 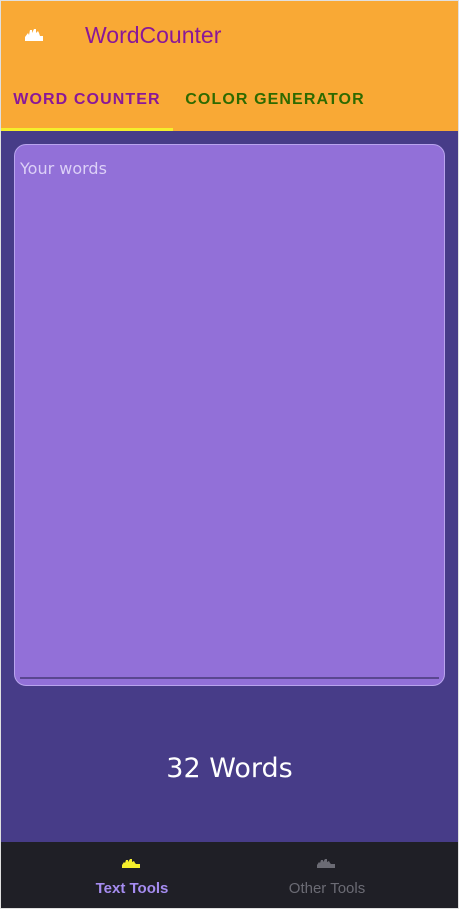 I want to click on app-bar: WordCounter WORD COUNTER COLOR GENERATOR, so click(x=229, y=66).